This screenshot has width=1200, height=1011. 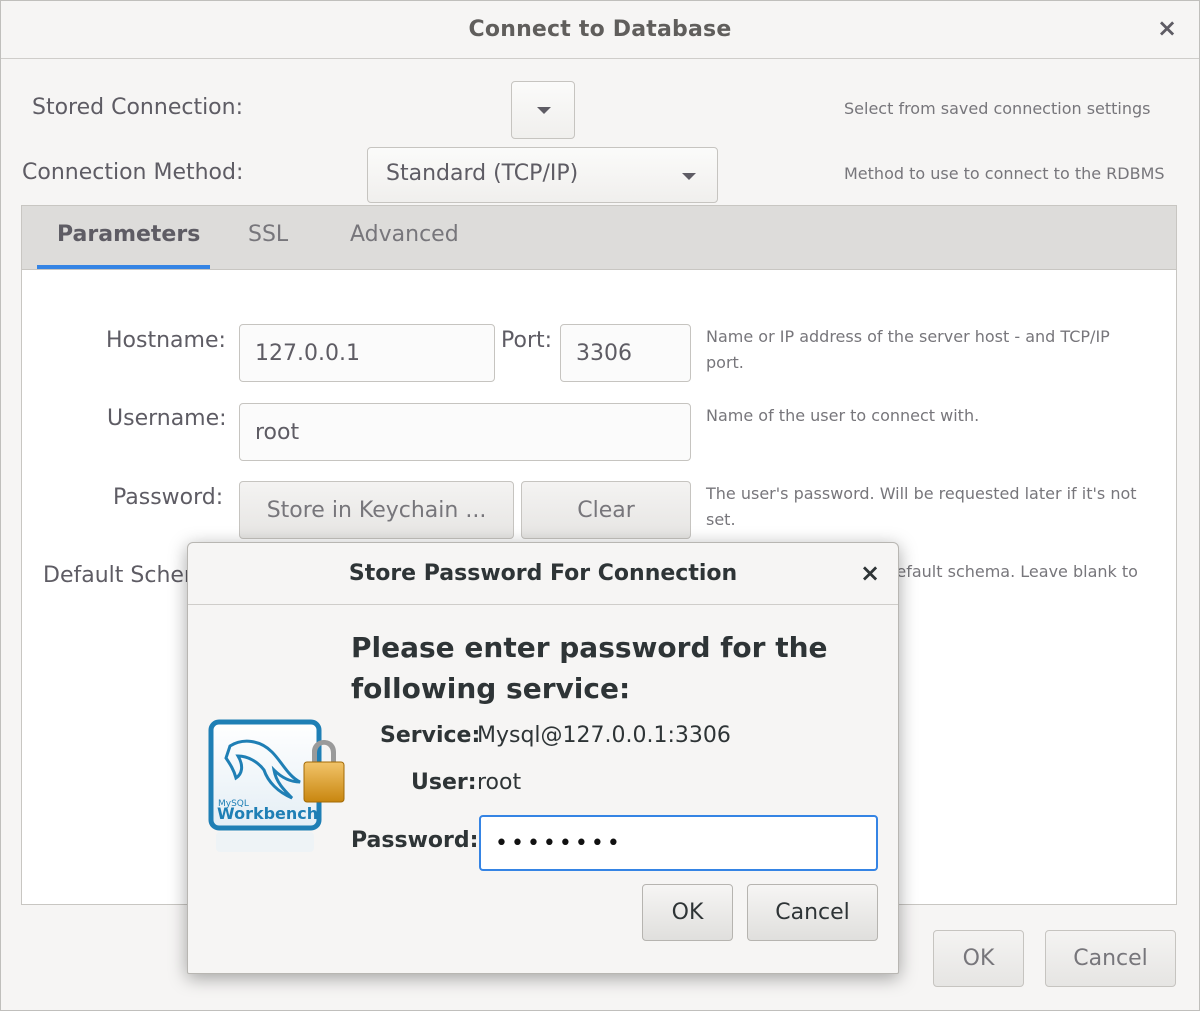 I want to click on hostname-label: Hostname:, so click(x=166, y=340).